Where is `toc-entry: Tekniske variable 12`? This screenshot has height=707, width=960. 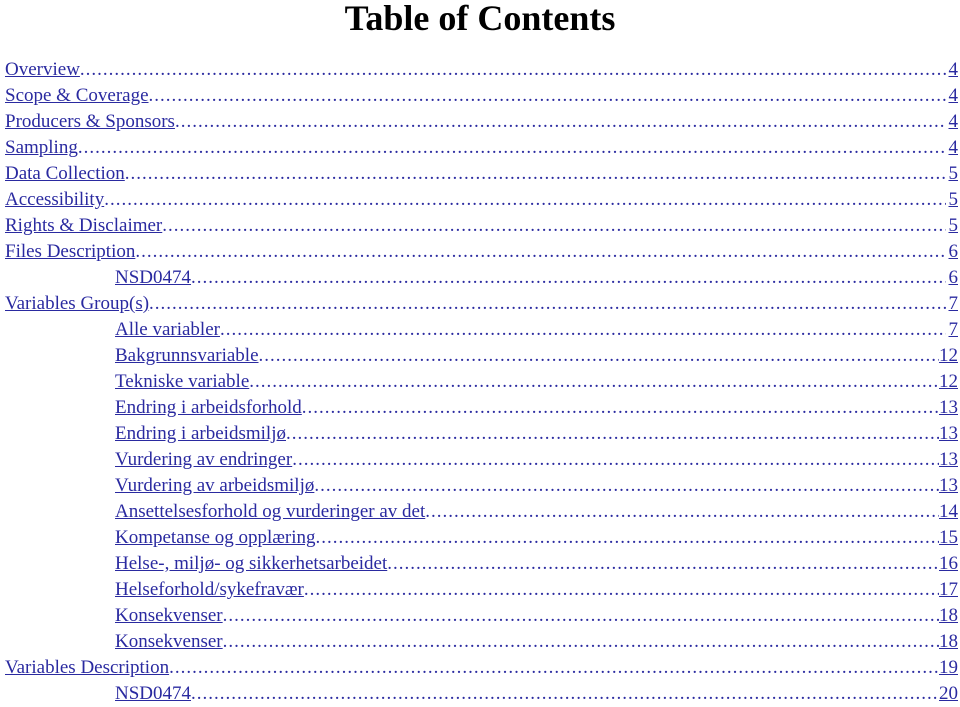
toc-entry: Tekniske variable 12 is located at coordinates (481, 382).